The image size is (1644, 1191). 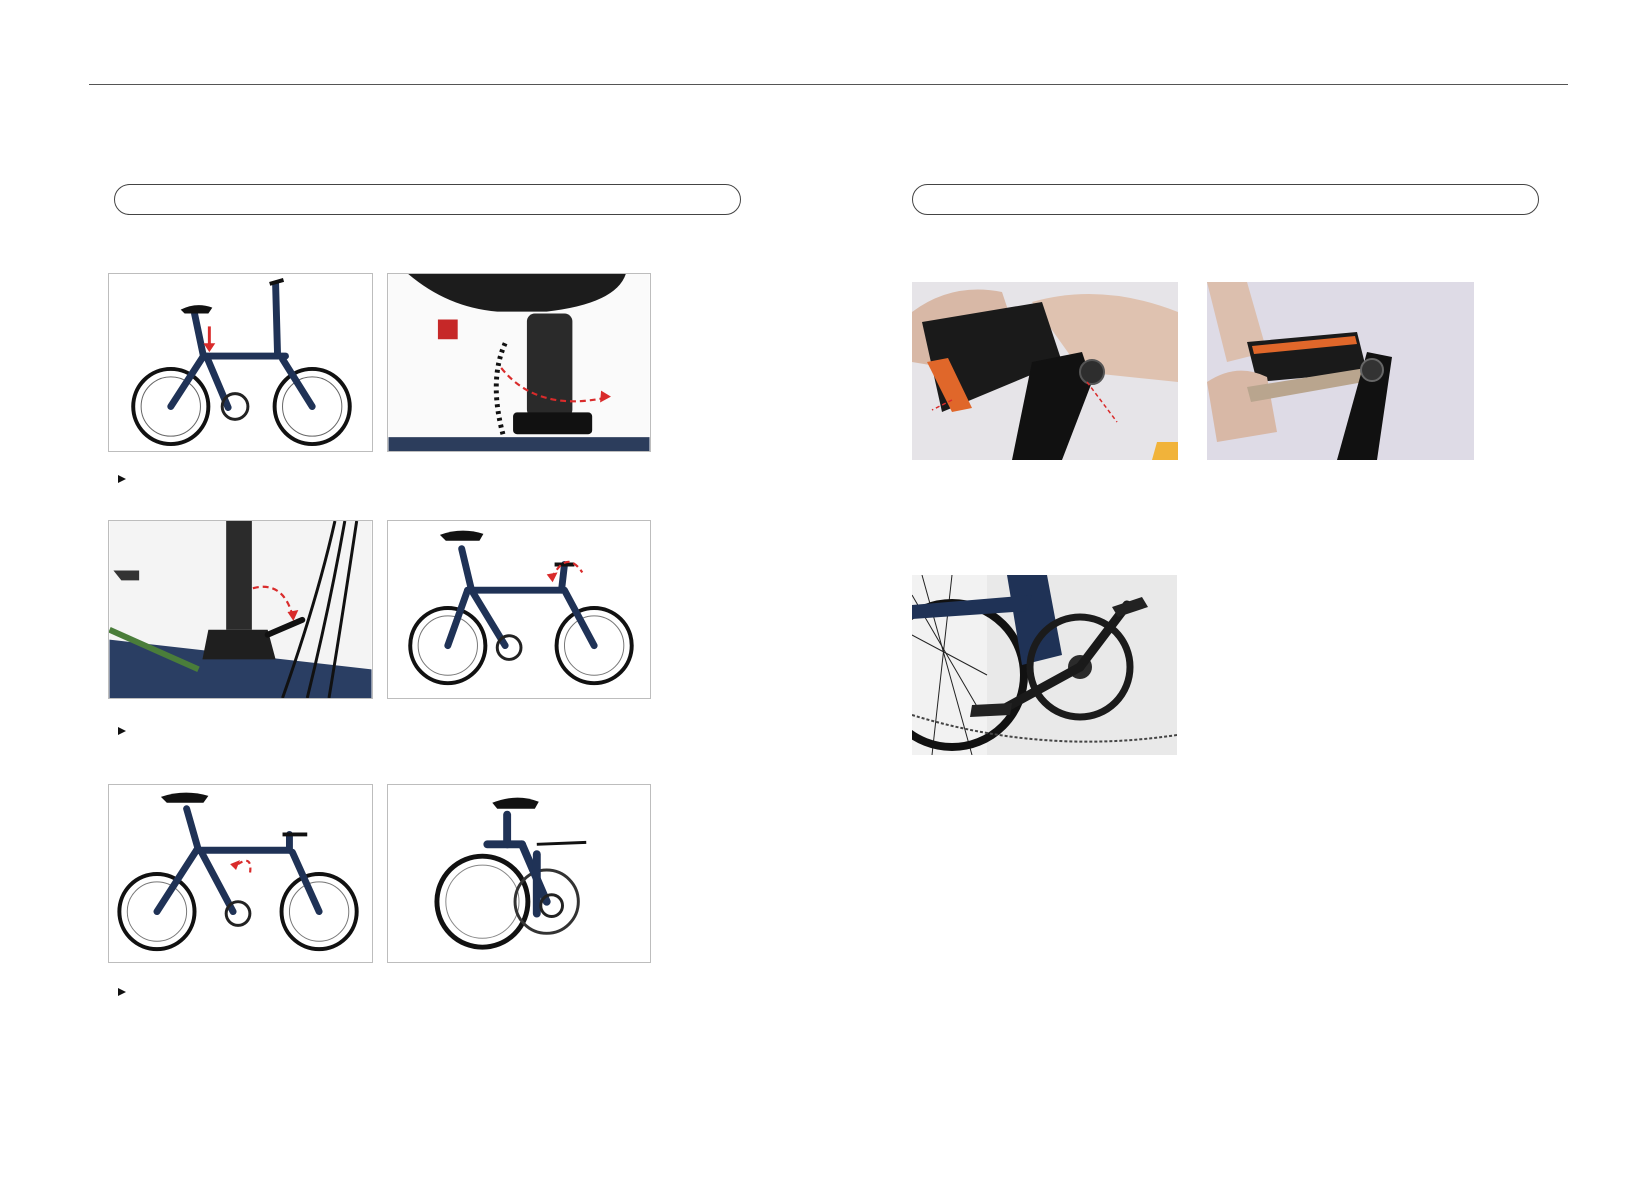 What do you see at coordinates (1340, 371) in the screenshot?
I see `photo-wrench-tighten` at bounding box center [1340, 371].